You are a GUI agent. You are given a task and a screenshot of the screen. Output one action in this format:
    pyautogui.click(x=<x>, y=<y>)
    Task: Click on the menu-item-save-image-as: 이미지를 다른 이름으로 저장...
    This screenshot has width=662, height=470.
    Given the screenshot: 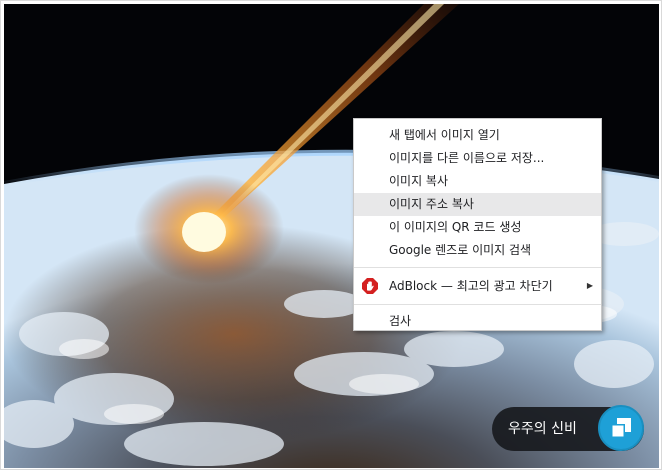 What is the action you would take?
    pyautogui.click(x=477, y=158)
    